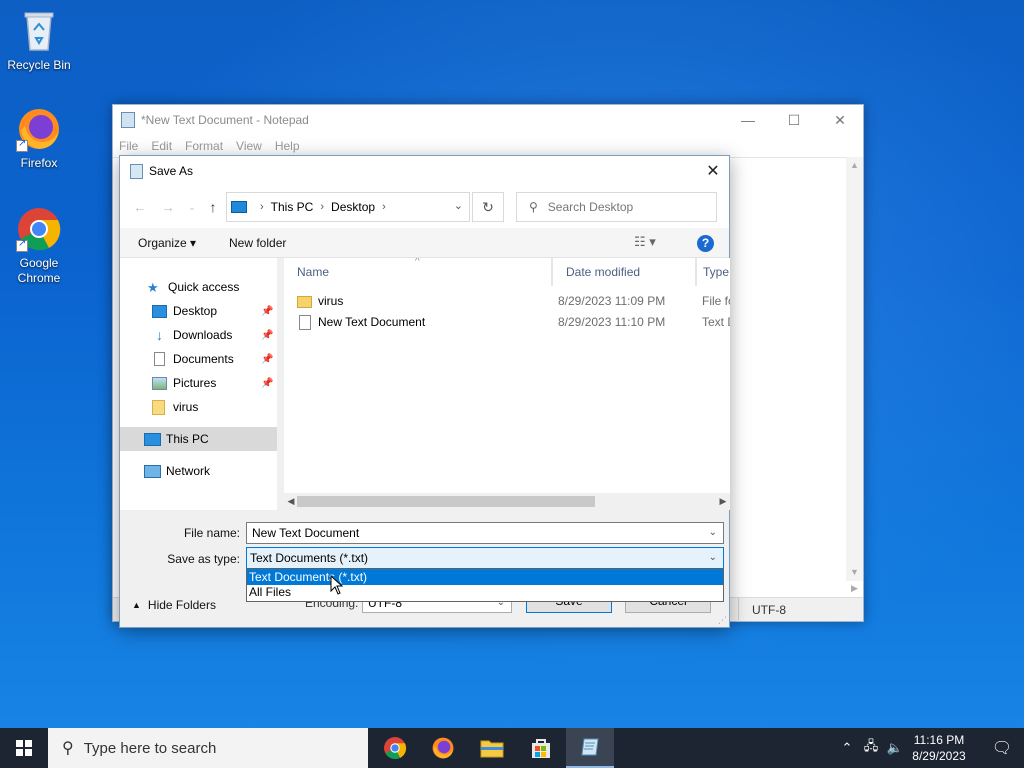  What do you see at coordinates (198, 471) in the screenshot?
I see `nav-item-network: Network` at bounding box center [198, 471].